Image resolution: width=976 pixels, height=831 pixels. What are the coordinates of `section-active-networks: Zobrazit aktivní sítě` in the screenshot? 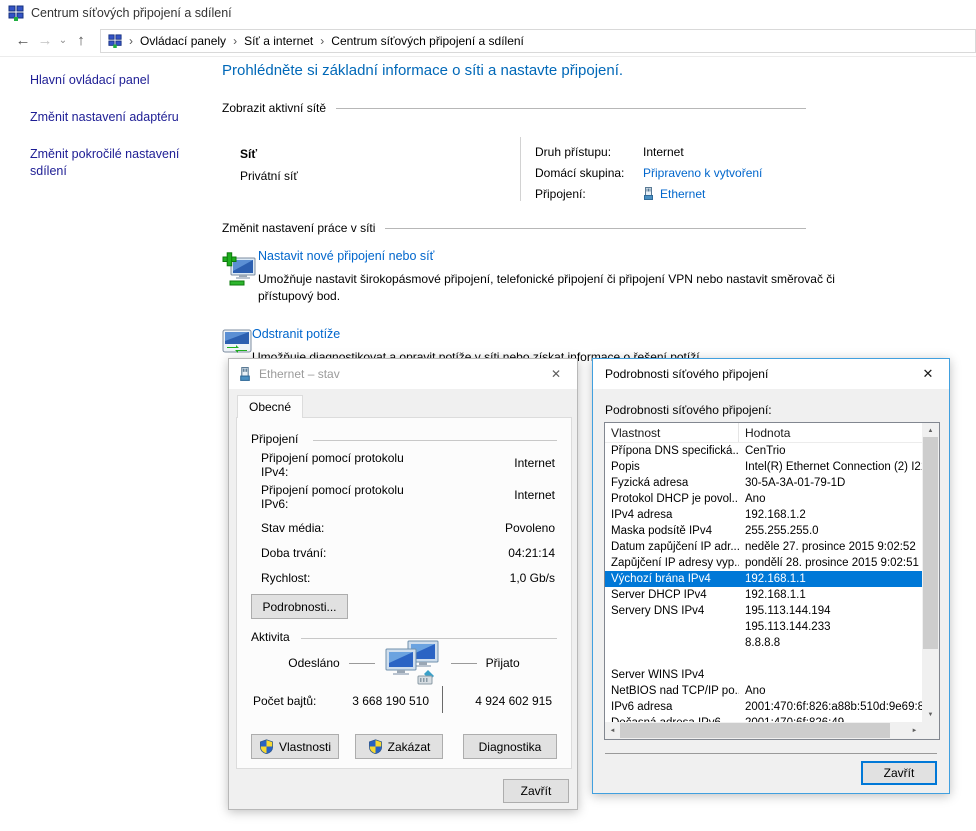 It's located at (514, 108).